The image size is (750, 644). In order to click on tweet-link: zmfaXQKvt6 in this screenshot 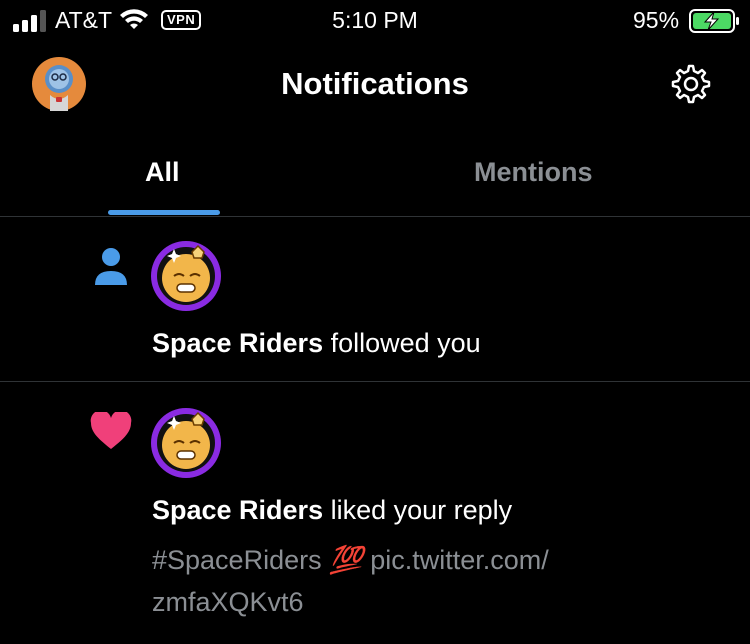, I will do `click(228, 602)`.